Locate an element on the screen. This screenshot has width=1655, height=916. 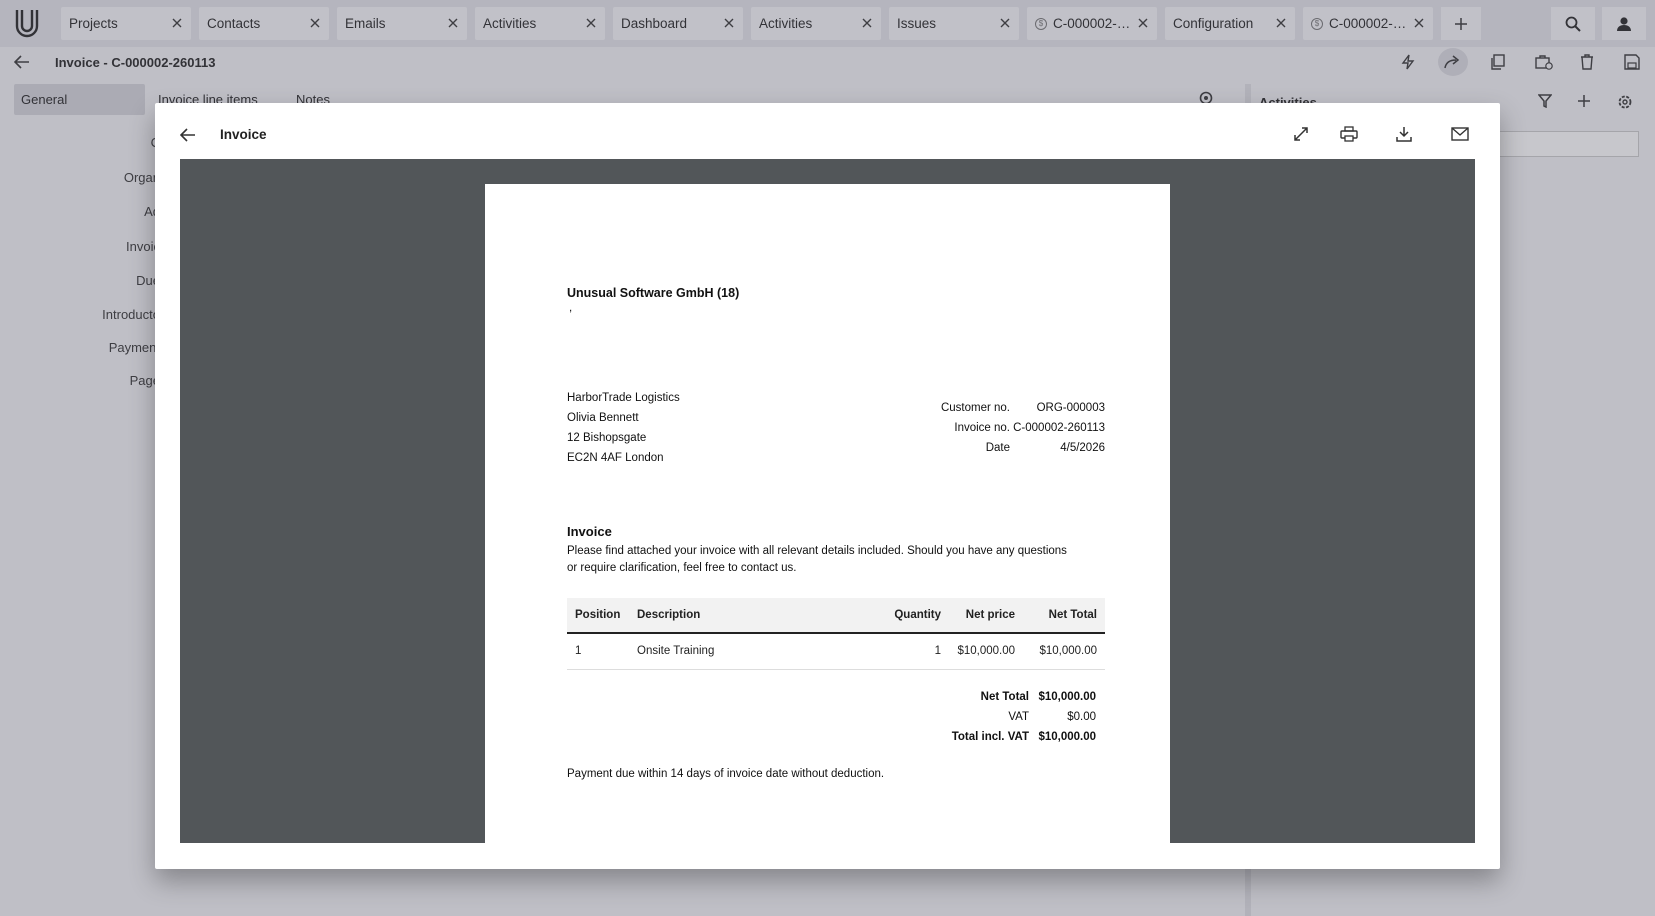
total-label: Total incl. VAT is located at coordinates (990, 737).